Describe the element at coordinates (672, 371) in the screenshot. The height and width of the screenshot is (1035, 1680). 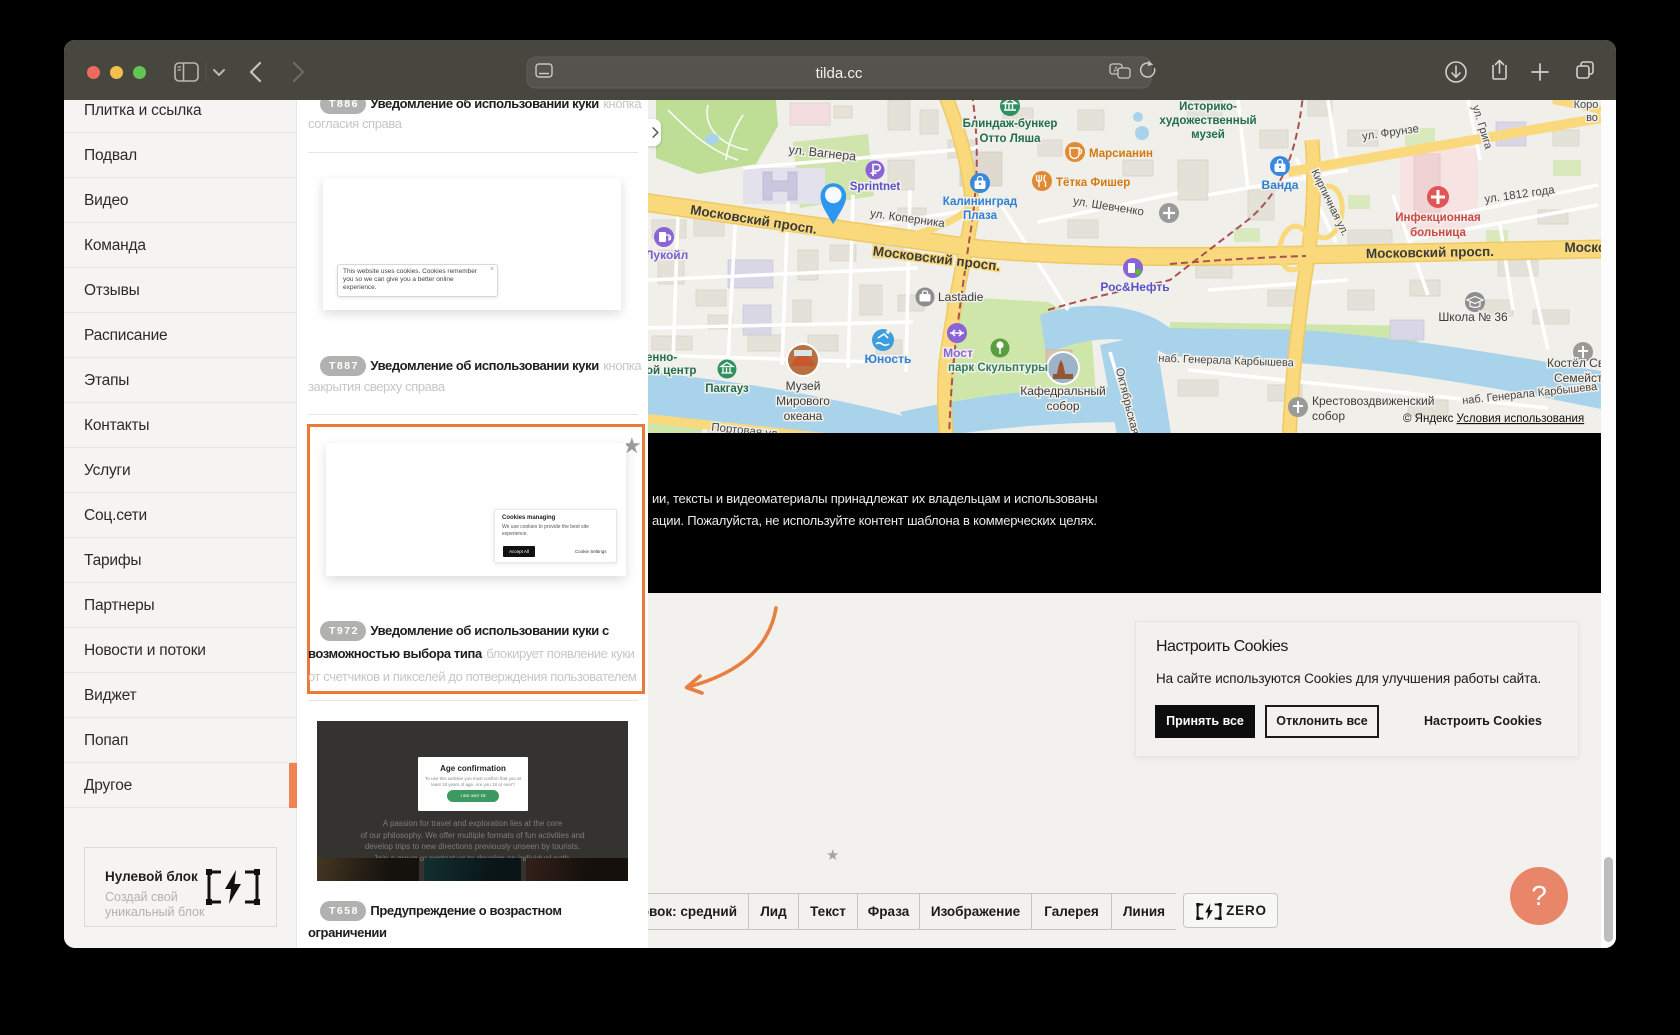
I see `svg-text: ой центр` at that location.